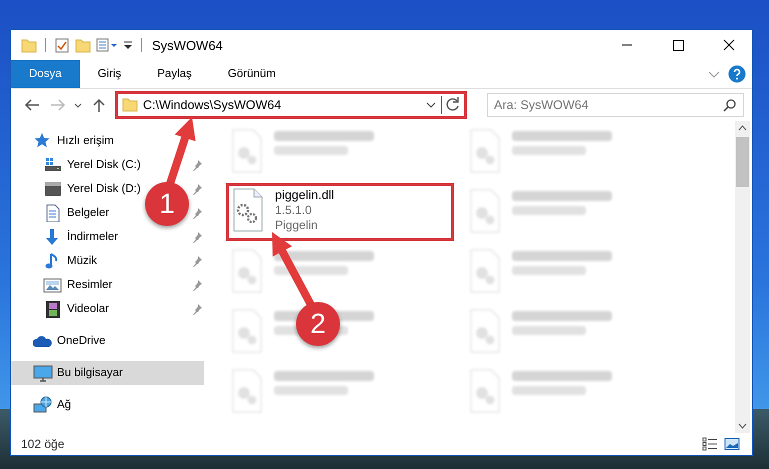 The height and width of the screenshot is (469, 769). Describe the element at coordinates (615, 105) in the screenshot. I see `search-field: Ara: SysWOW64` at that location.